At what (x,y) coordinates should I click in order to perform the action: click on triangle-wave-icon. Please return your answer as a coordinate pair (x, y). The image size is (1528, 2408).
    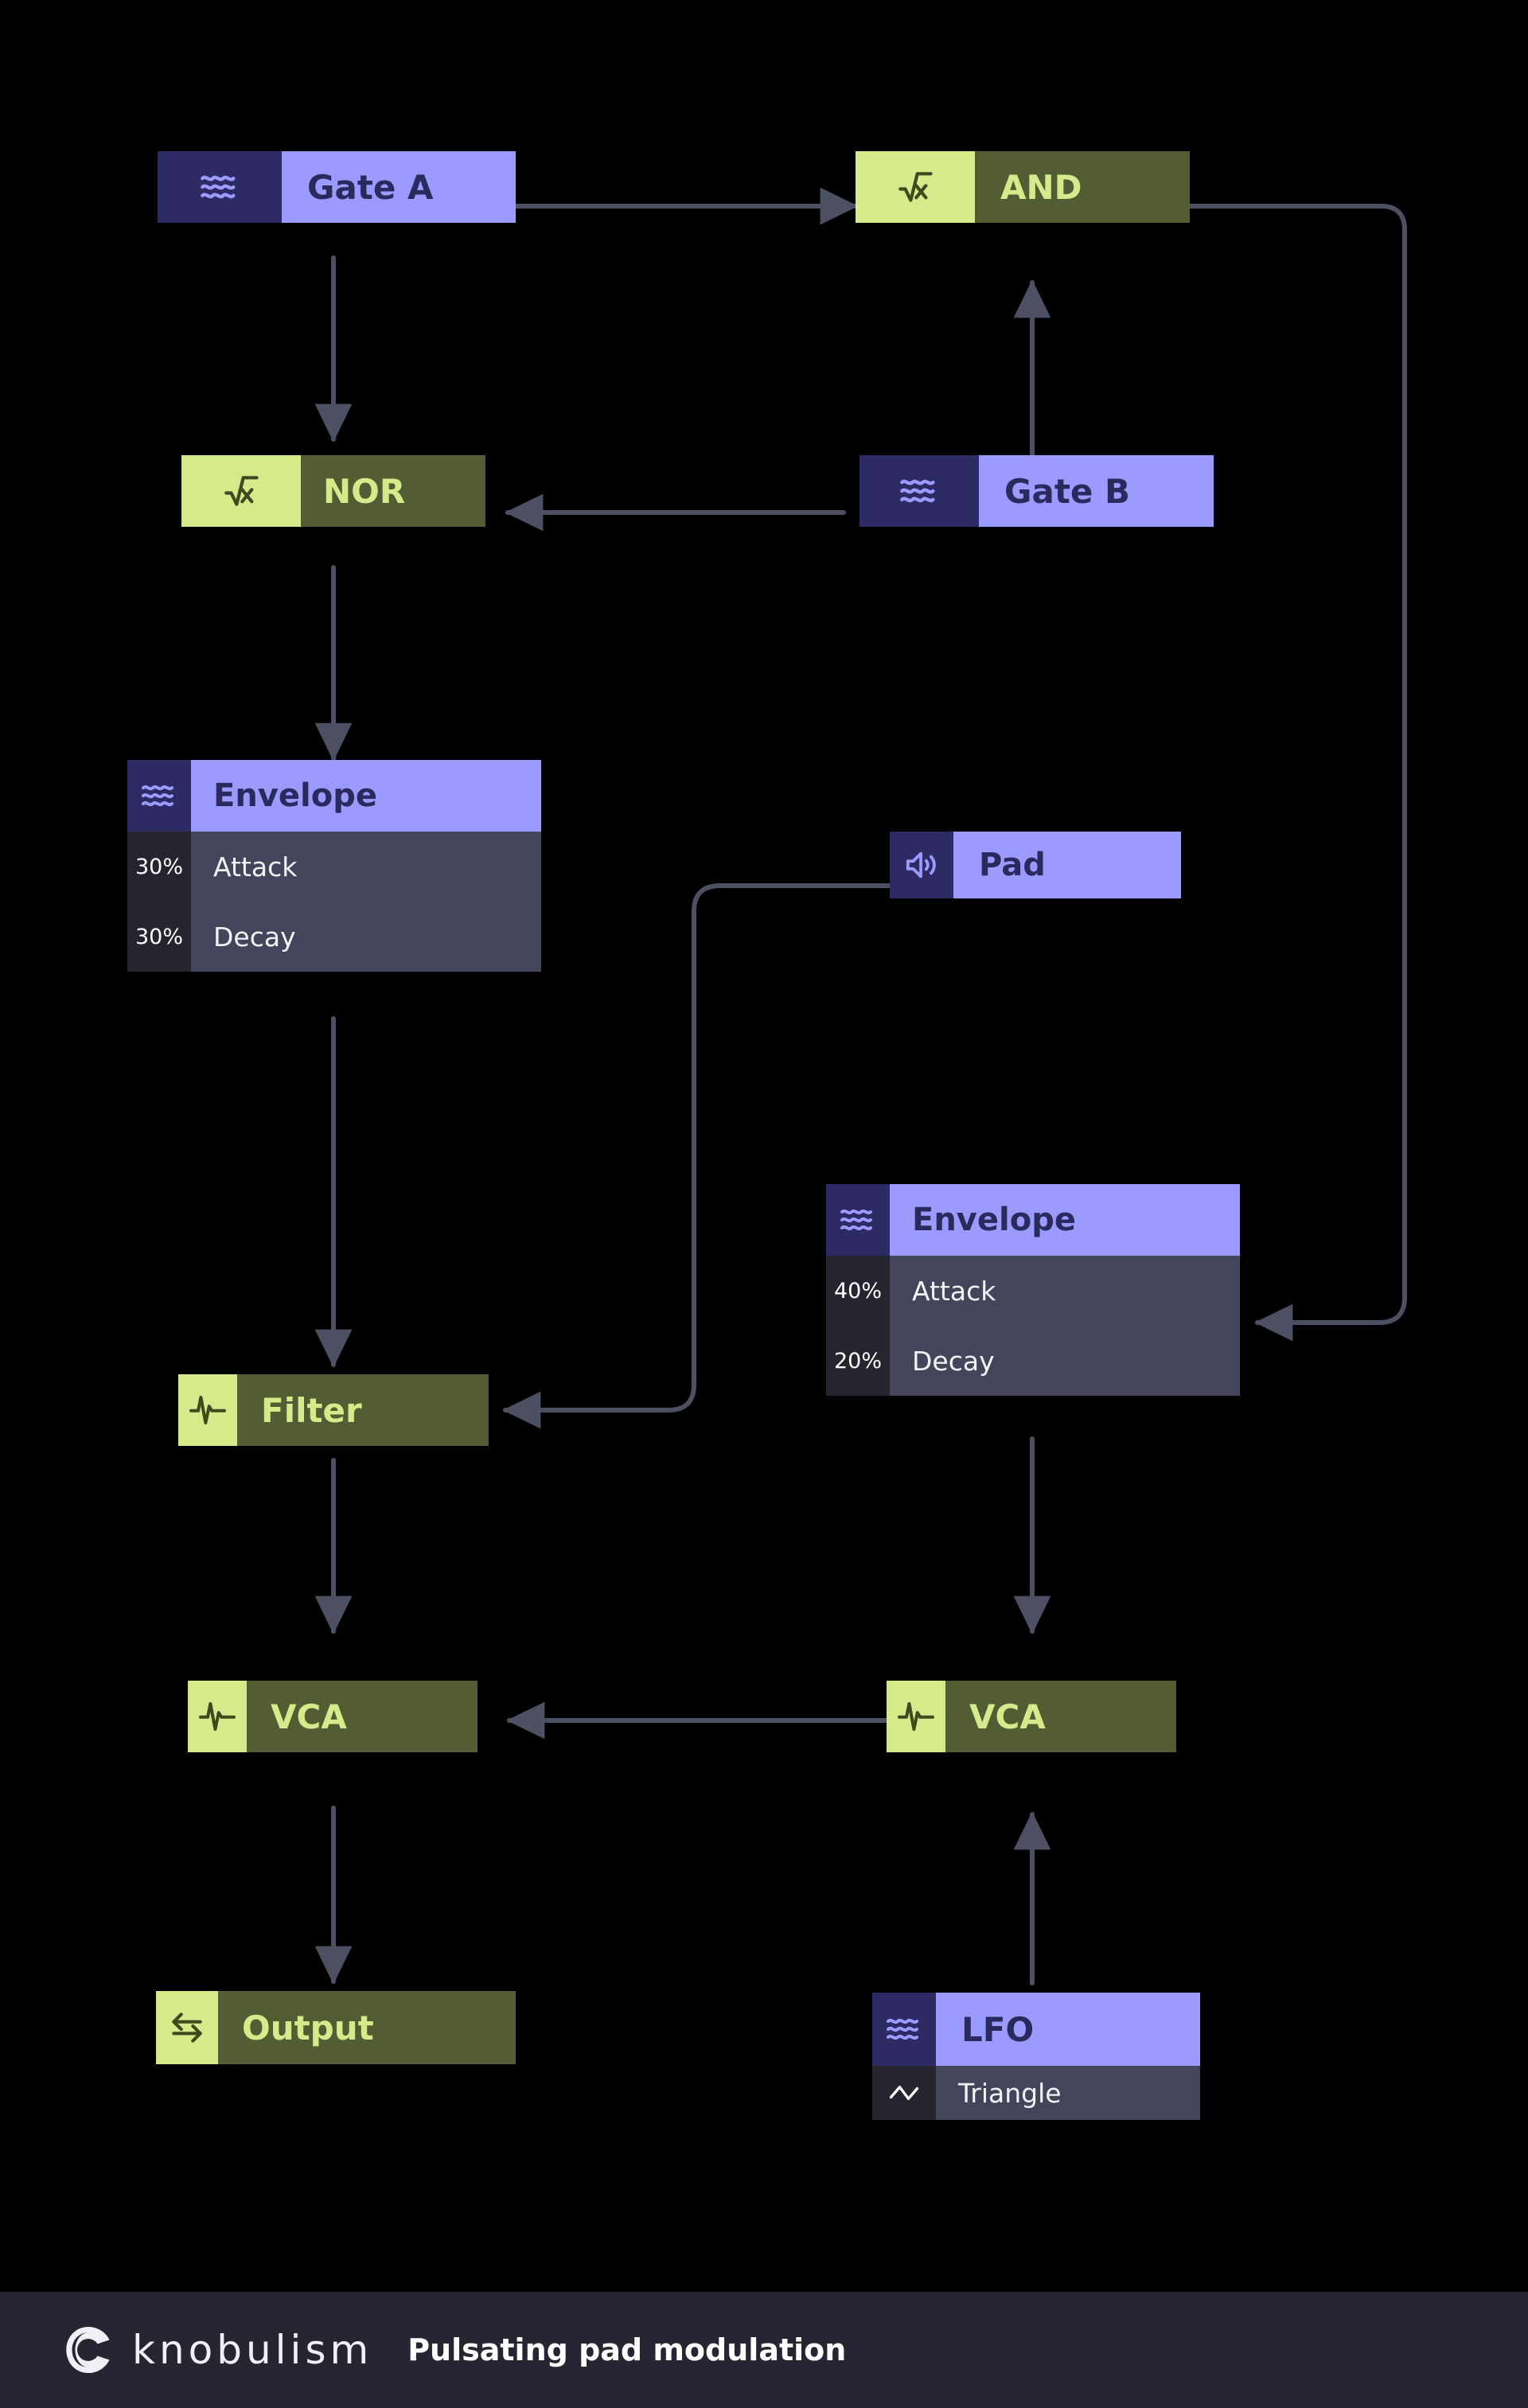
    Looking at the image, I should click on (904, 2093).